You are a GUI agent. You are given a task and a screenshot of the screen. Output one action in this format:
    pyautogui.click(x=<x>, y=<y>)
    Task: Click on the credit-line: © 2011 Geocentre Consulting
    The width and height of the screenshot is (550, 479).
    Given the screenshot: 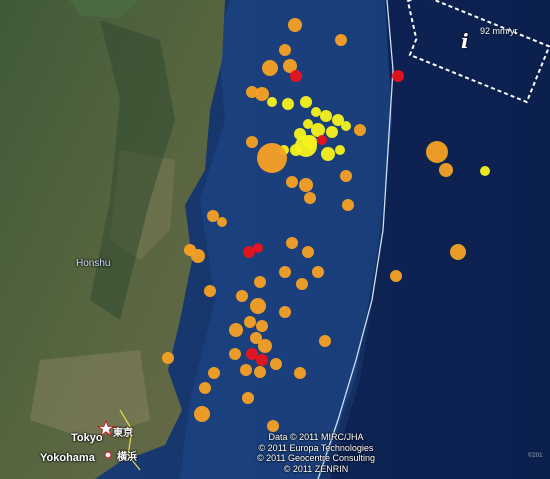 What is the action you would take?
    pyautogui.click(x=316, y=458)
    